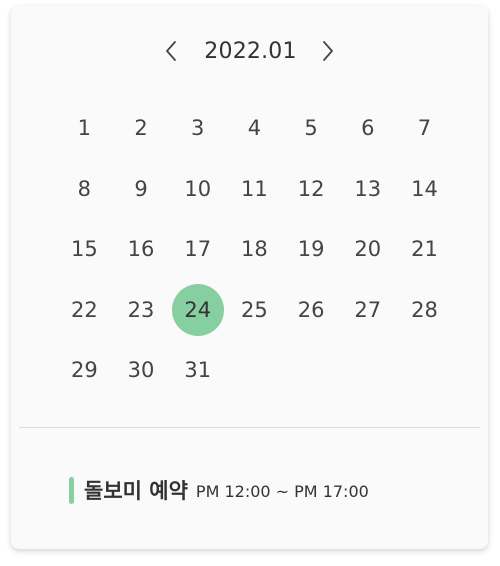  What do you see at coordinates (254, 128) in the screenshot?
I see `day-cell: 4` at bounding box center [254, 128].